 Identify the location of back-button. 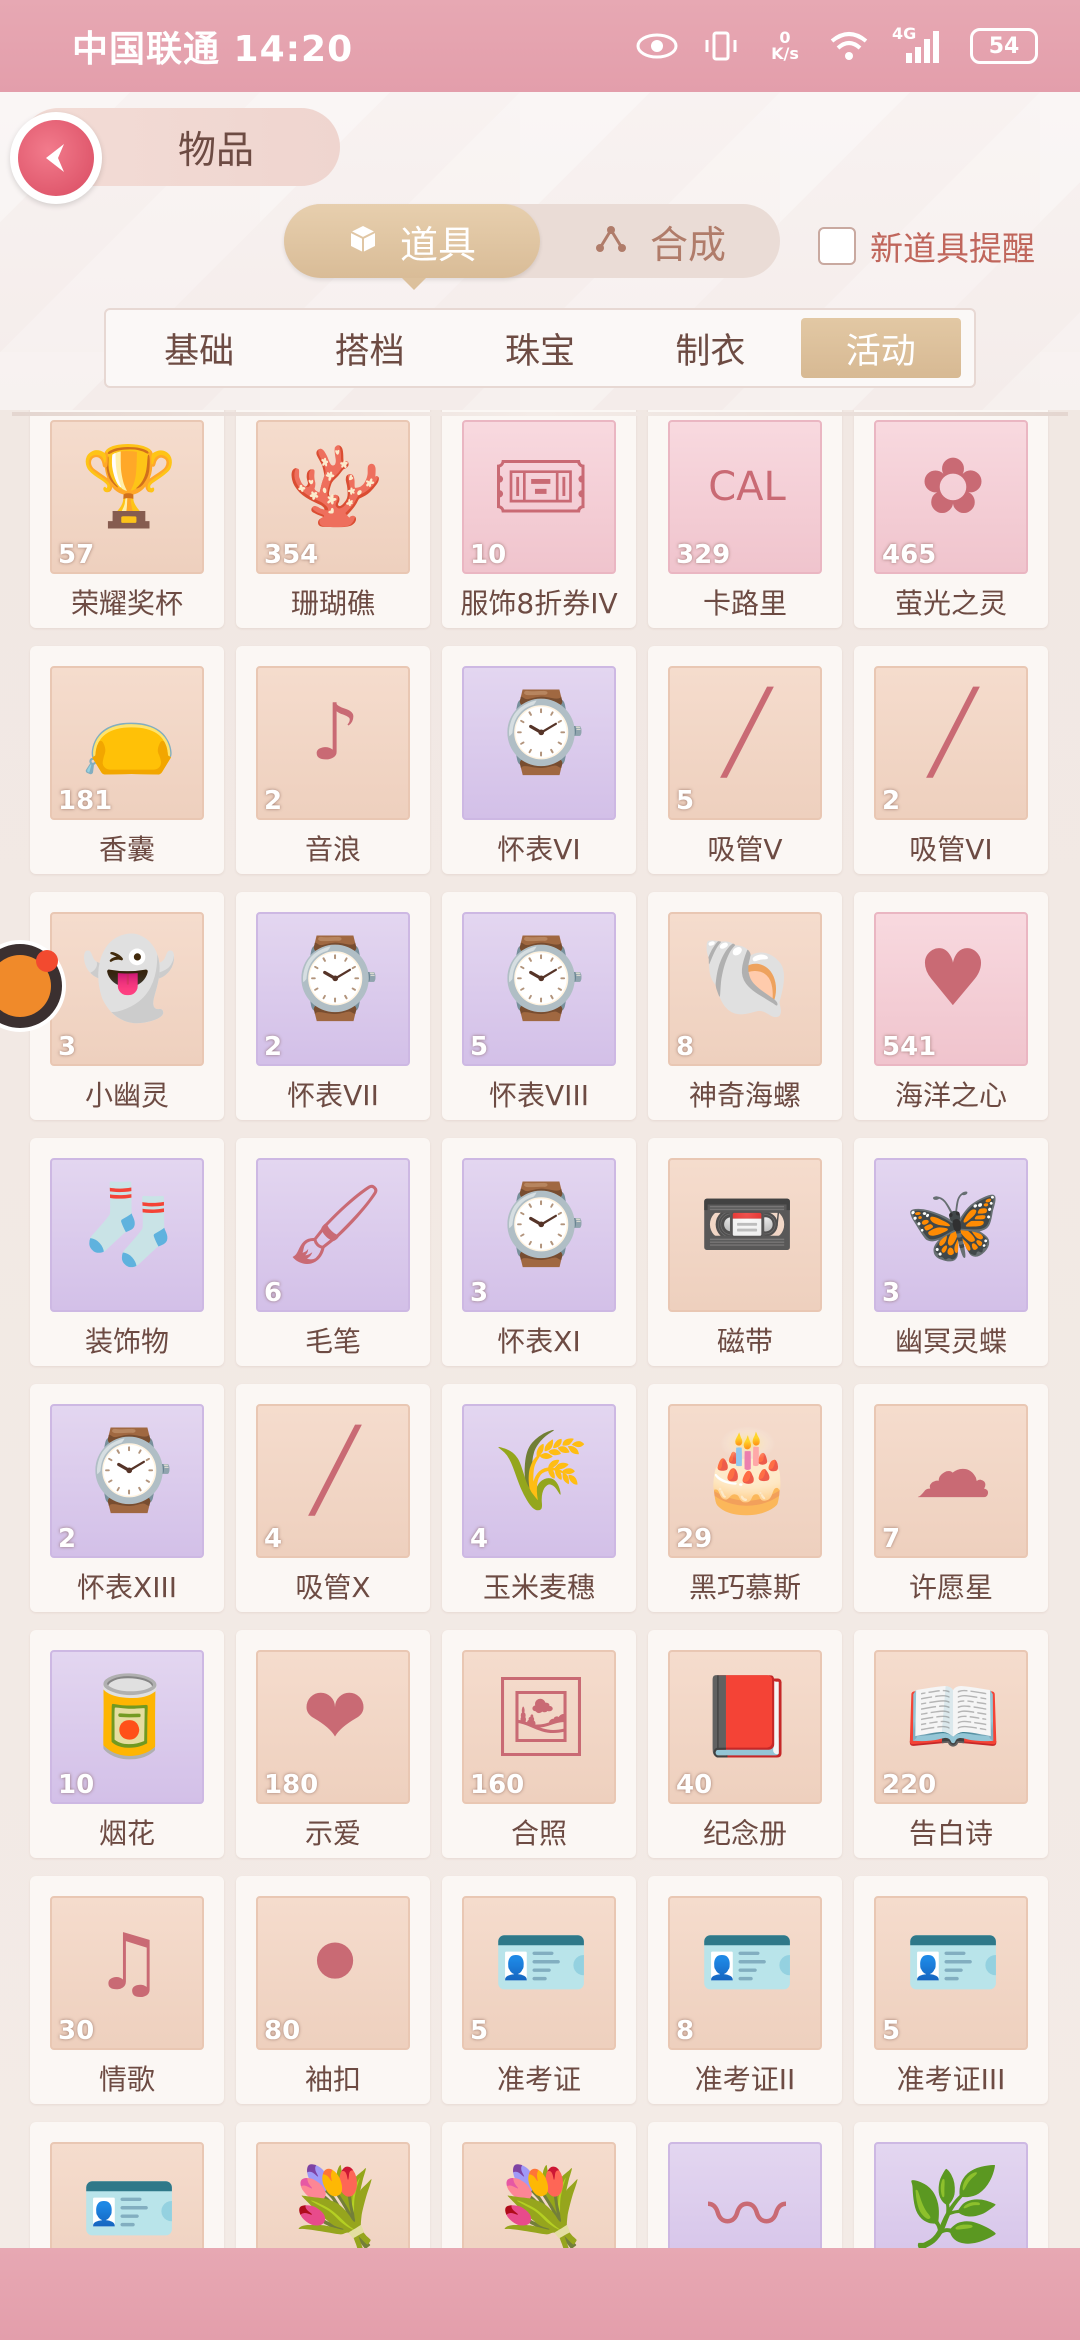
(56, 158).